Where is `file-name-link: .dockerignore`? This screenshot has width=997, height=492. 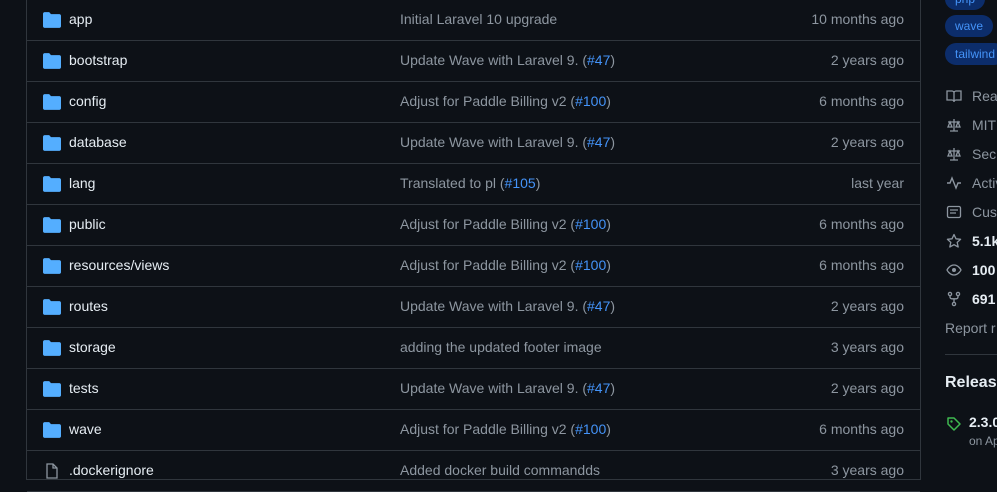
file-name-link: .dockerignore is located at coordinates (111, 470).